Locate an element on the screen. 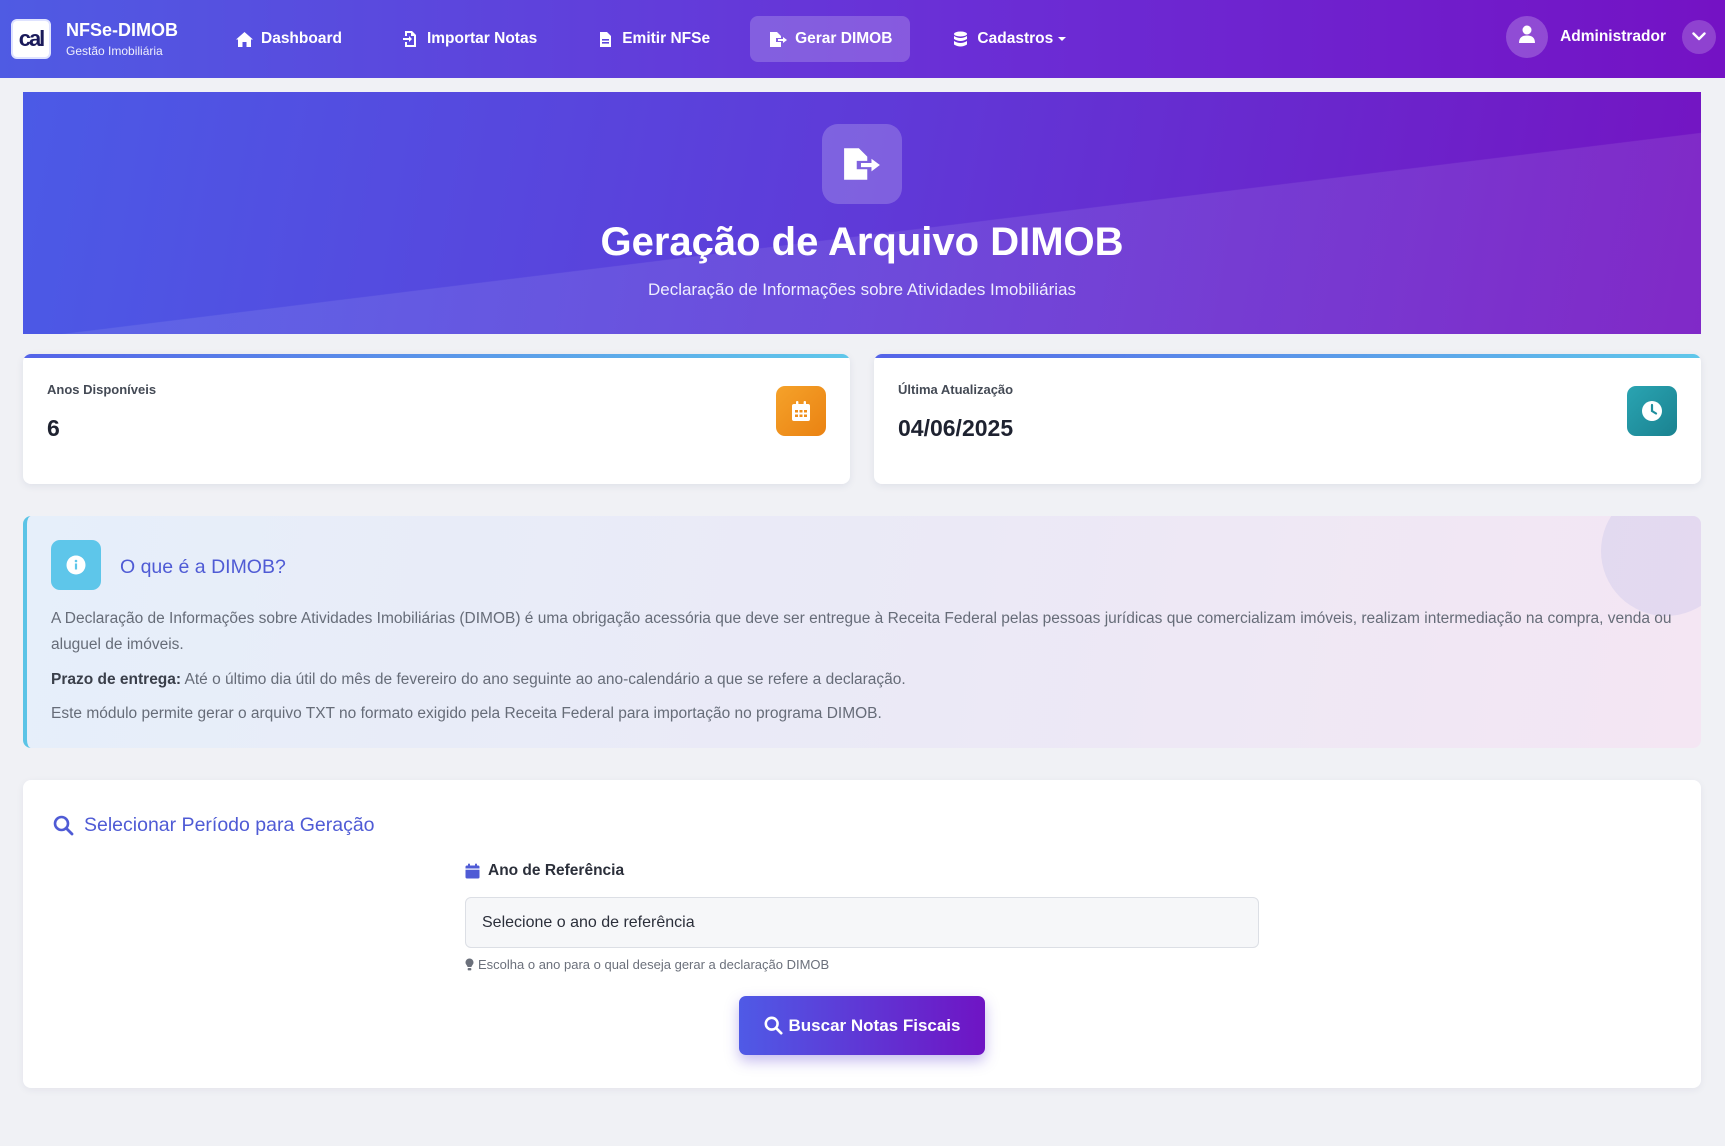 This screenshot has height=1146, width=1725. brand: cal NFSe-DIMOB Gestão Imobiliária is located at coordinates (113, 39).